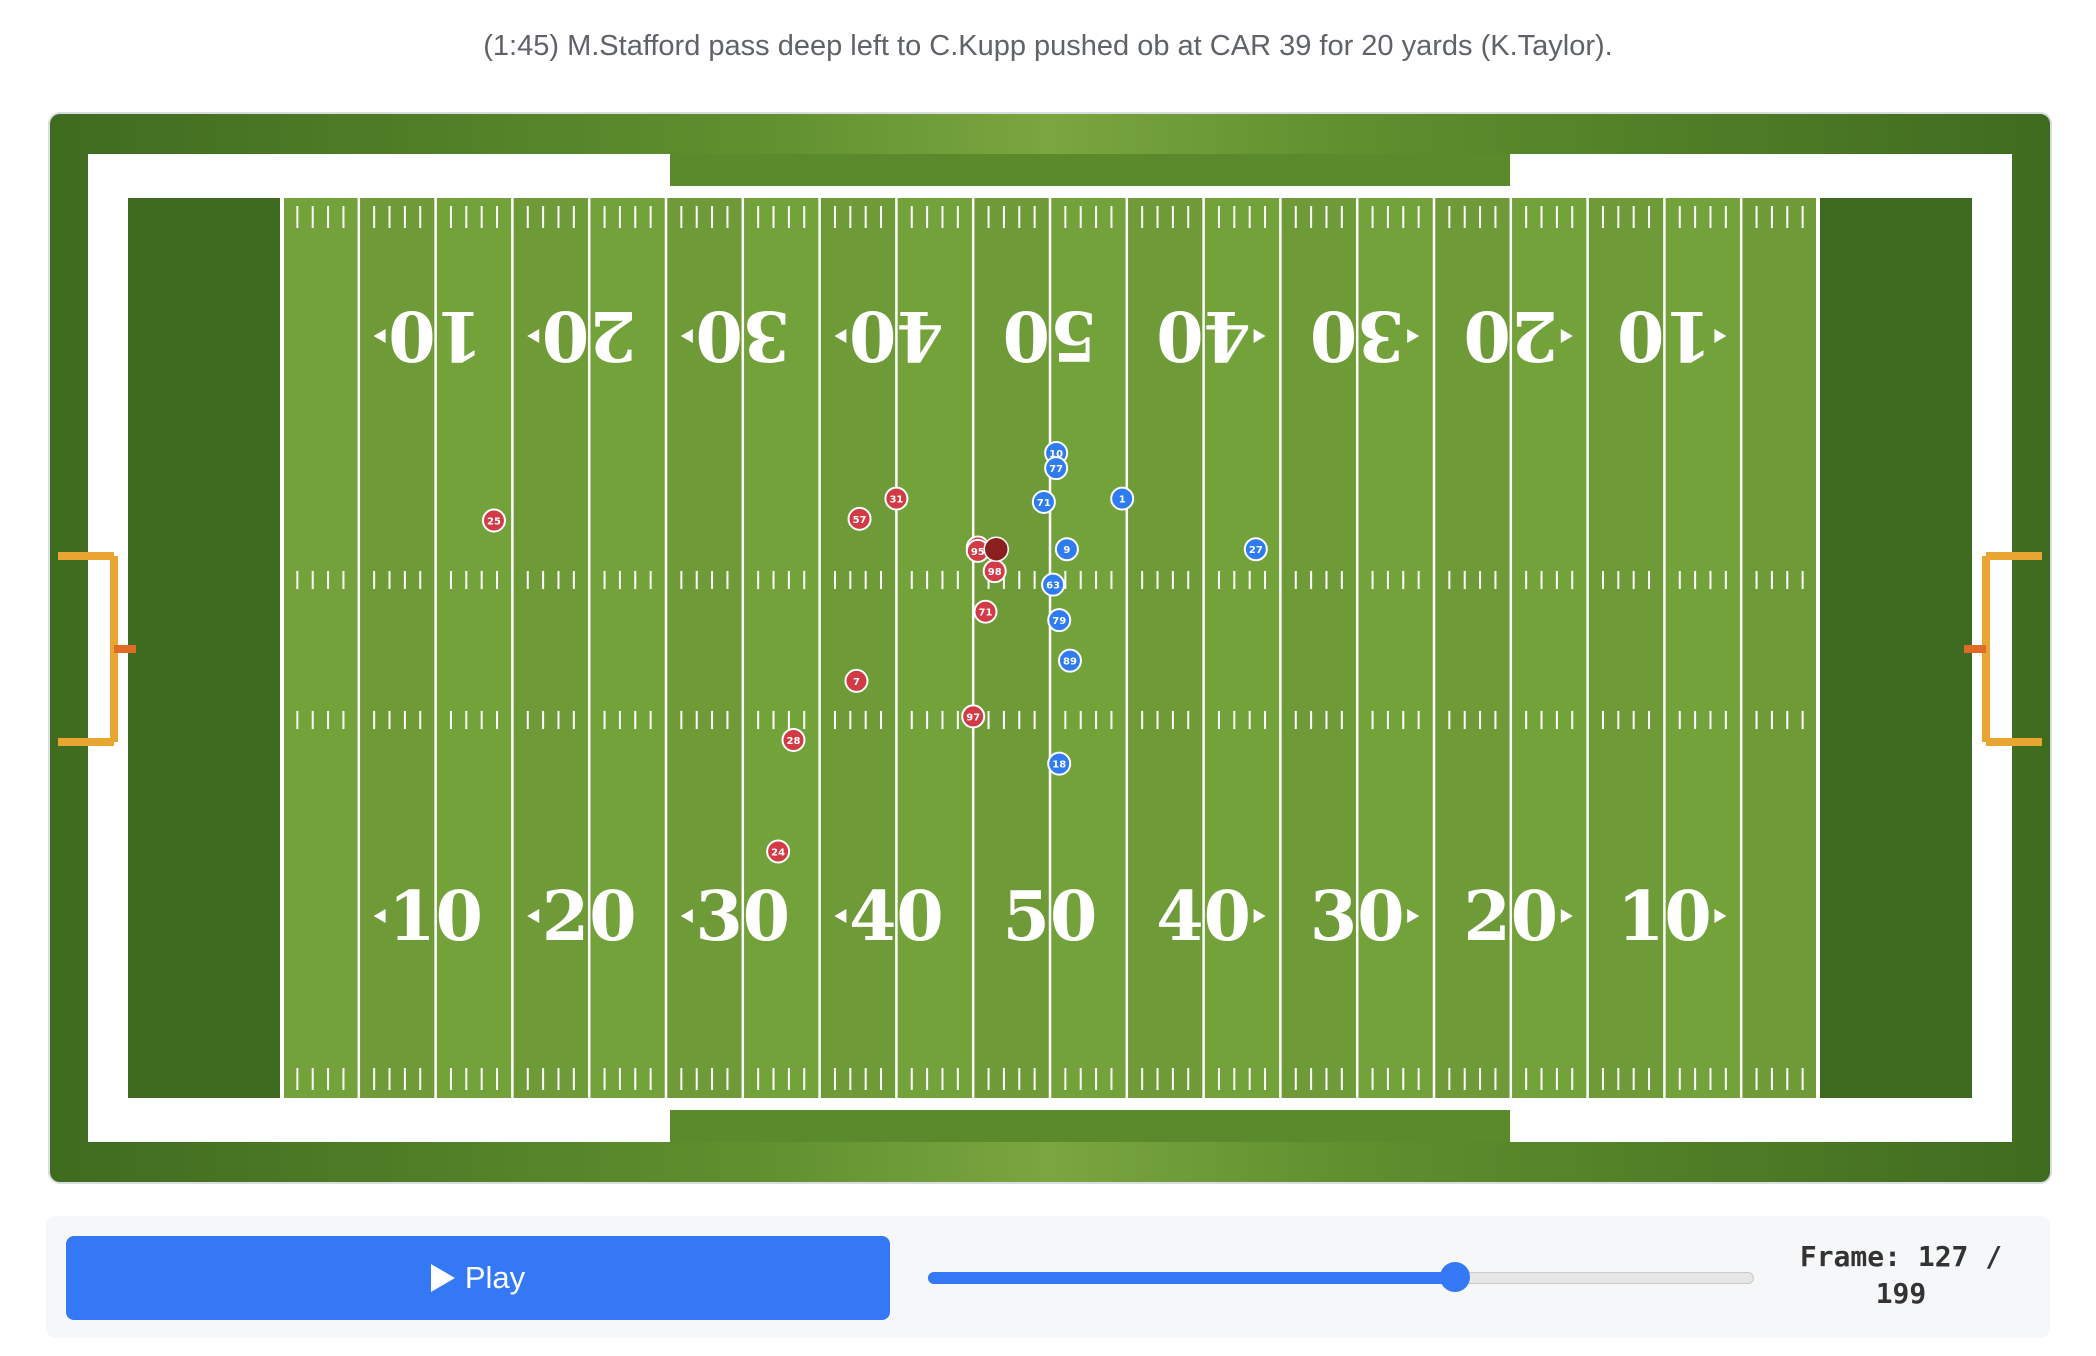 The image size is (2096, 1356). Describe the element at coordinates (1455, 1277) in the screenshot. I see `slider-thumb` at that location.